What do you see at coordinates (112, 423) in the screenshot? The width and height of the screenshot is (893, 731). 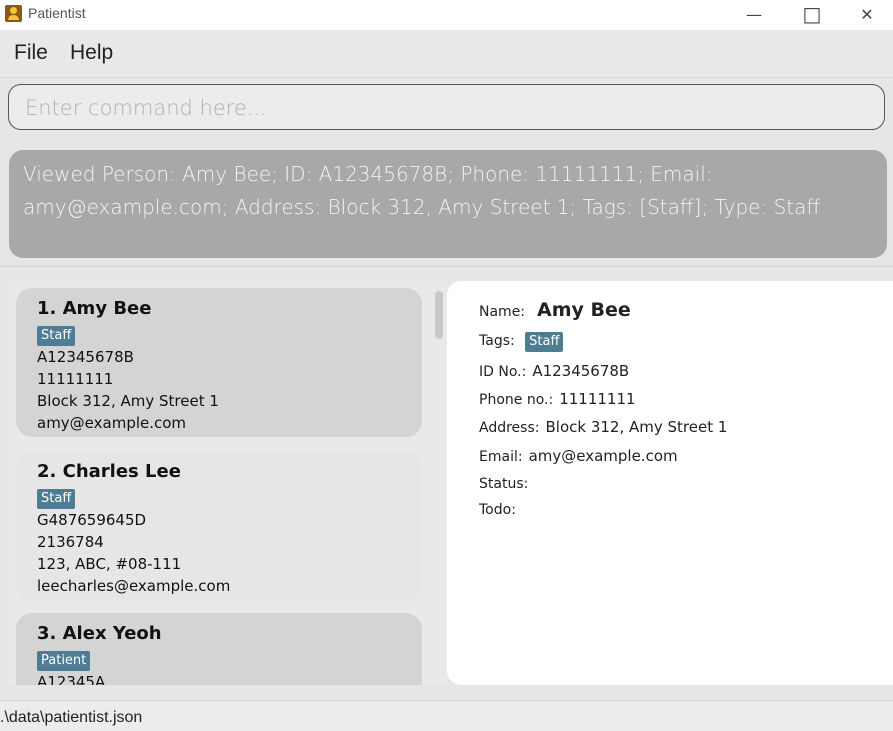 I see `person-email: amy@example.com` at bounding box center [112, 423].